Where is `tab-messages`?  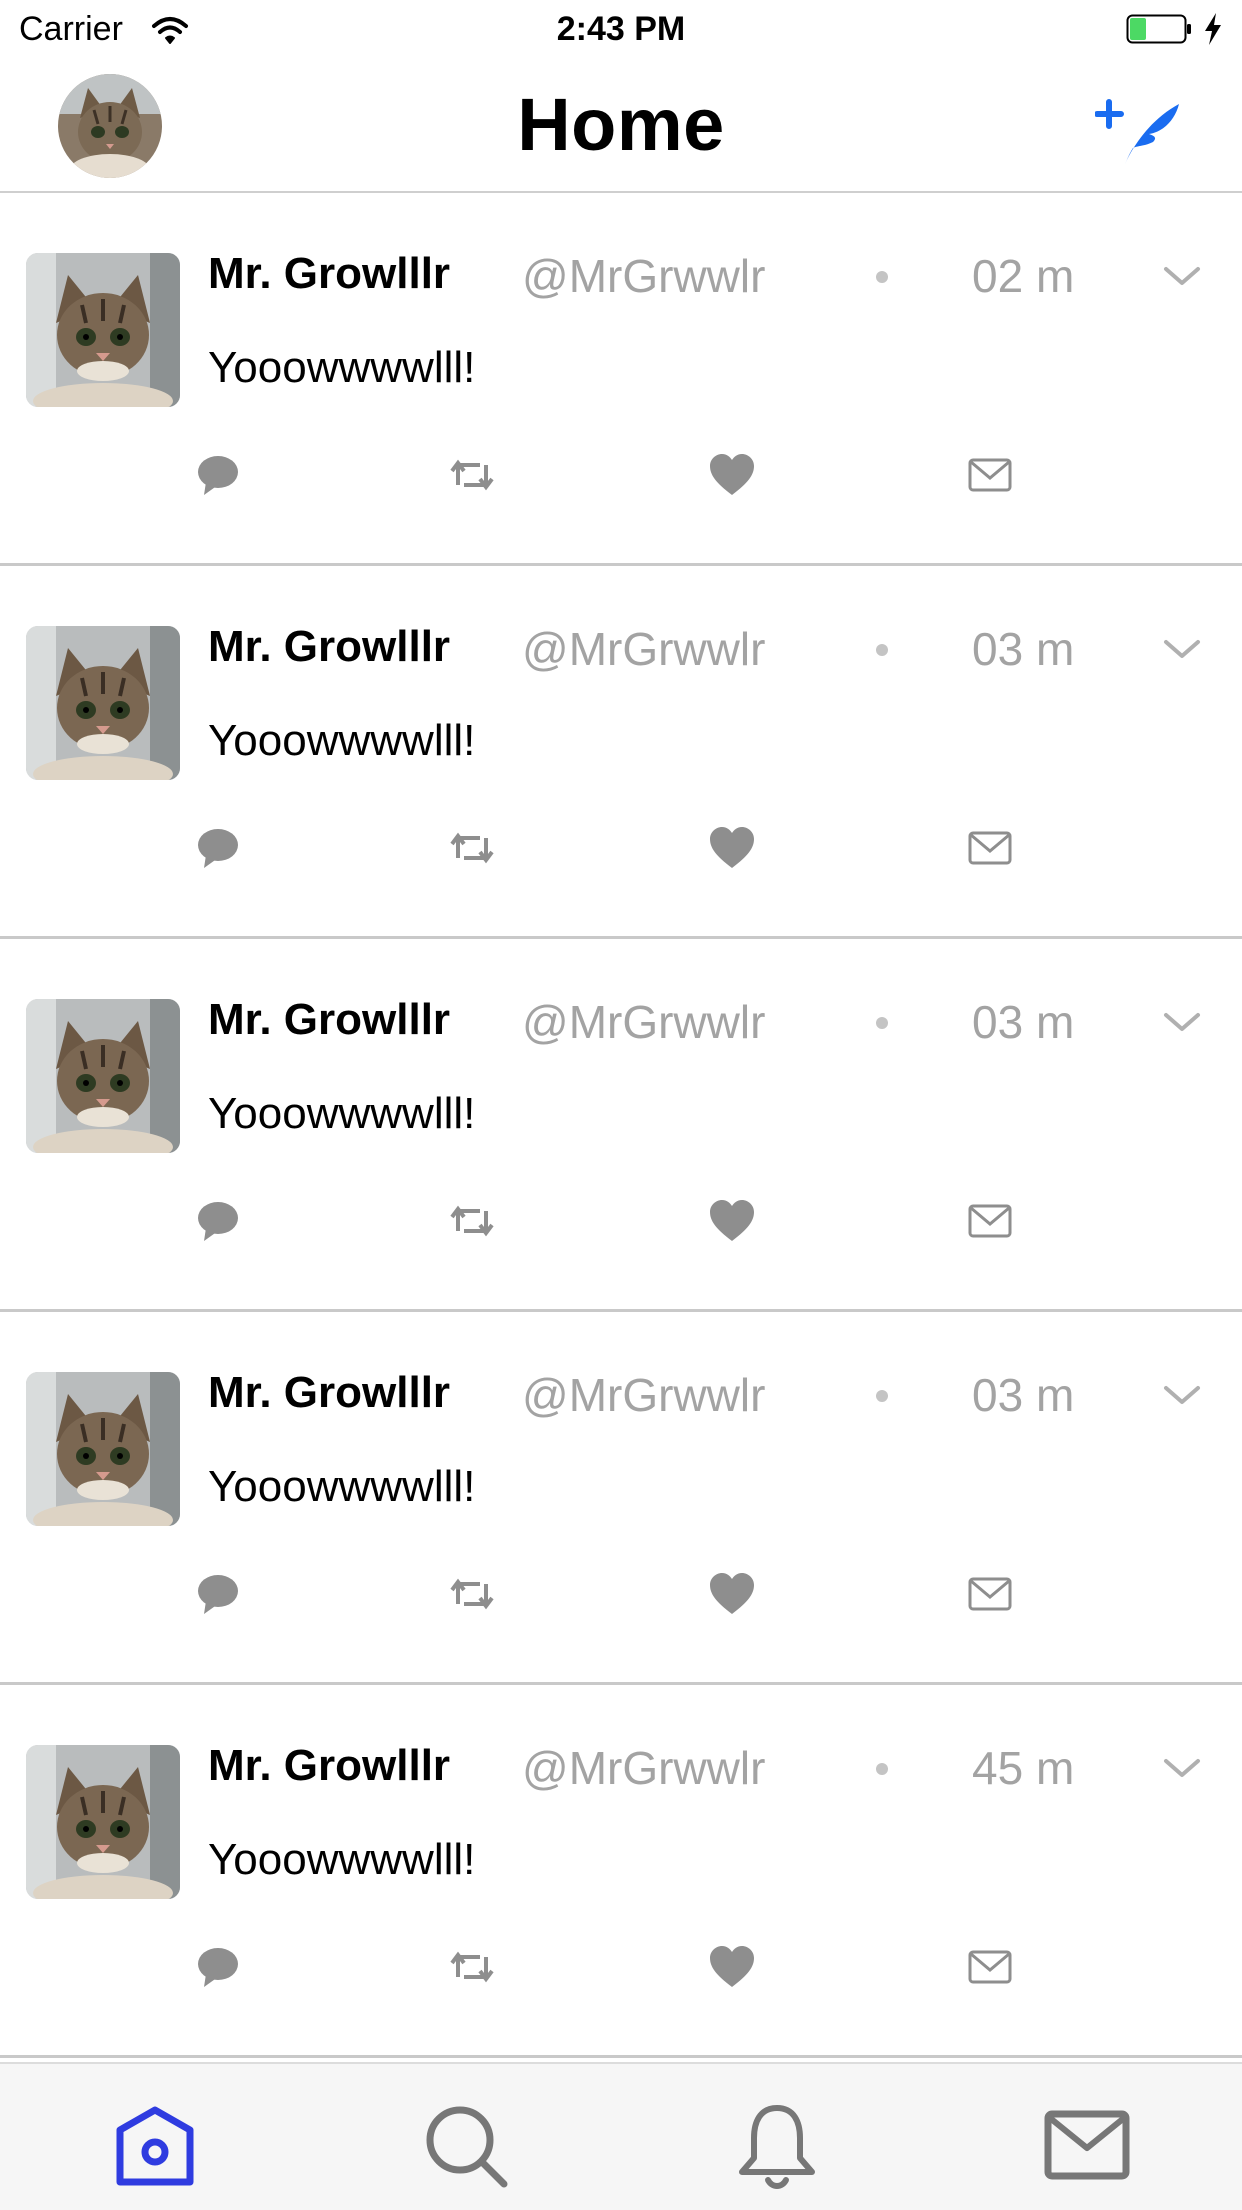
tab-messages is located at coordinates (1087, 2145).